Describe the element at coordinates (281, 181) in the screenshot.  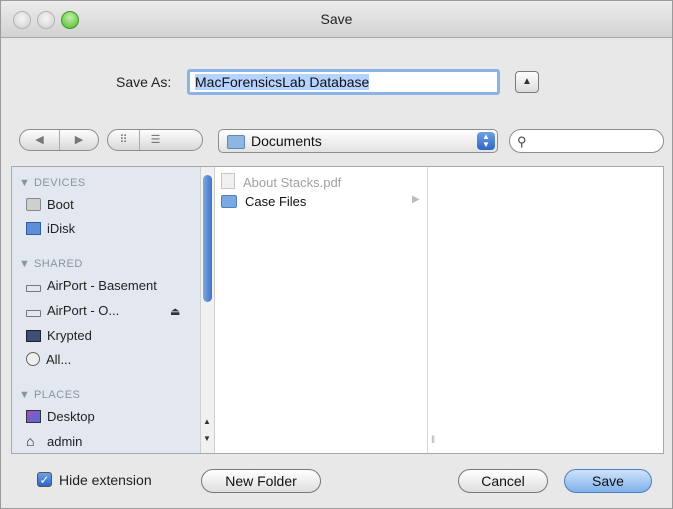
I see `file-item-about-stacks: About Stacks.pdf` at that location.